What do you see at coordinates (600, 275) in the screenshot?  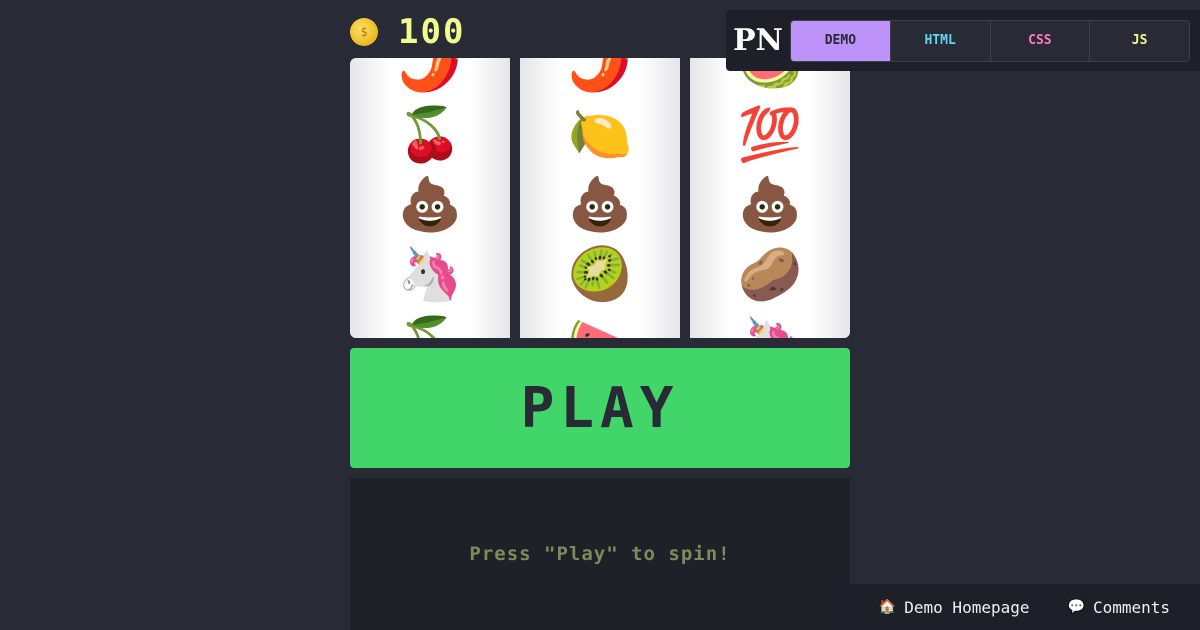 I see `reel-symbol: 🥝` at bounding box center [600, 275].